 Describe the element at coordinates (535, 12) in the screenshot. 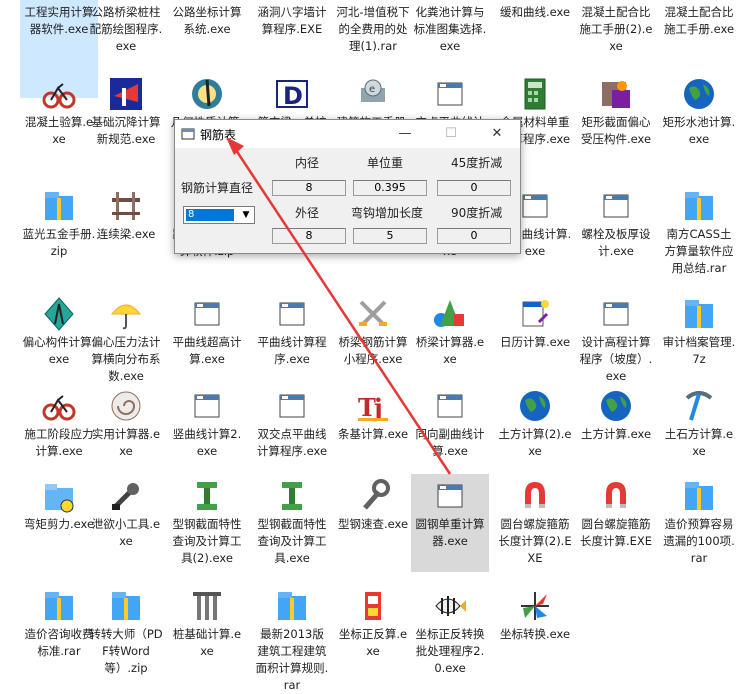

I see `desktop-icon-label: 缓和曲线.exe` at that location.